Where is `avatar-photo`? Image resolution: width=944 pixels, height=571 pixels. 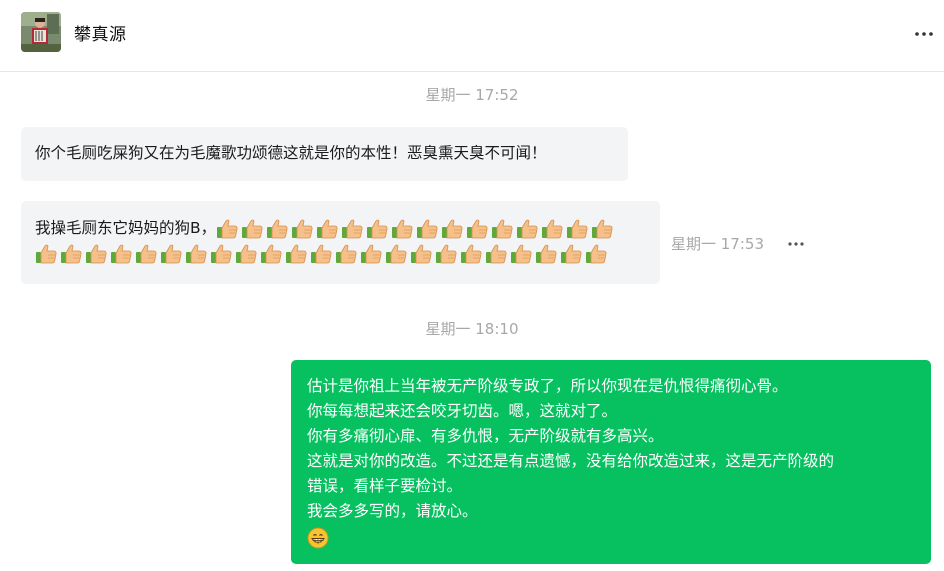 avatar-photo is located at coordinates (41, 32).